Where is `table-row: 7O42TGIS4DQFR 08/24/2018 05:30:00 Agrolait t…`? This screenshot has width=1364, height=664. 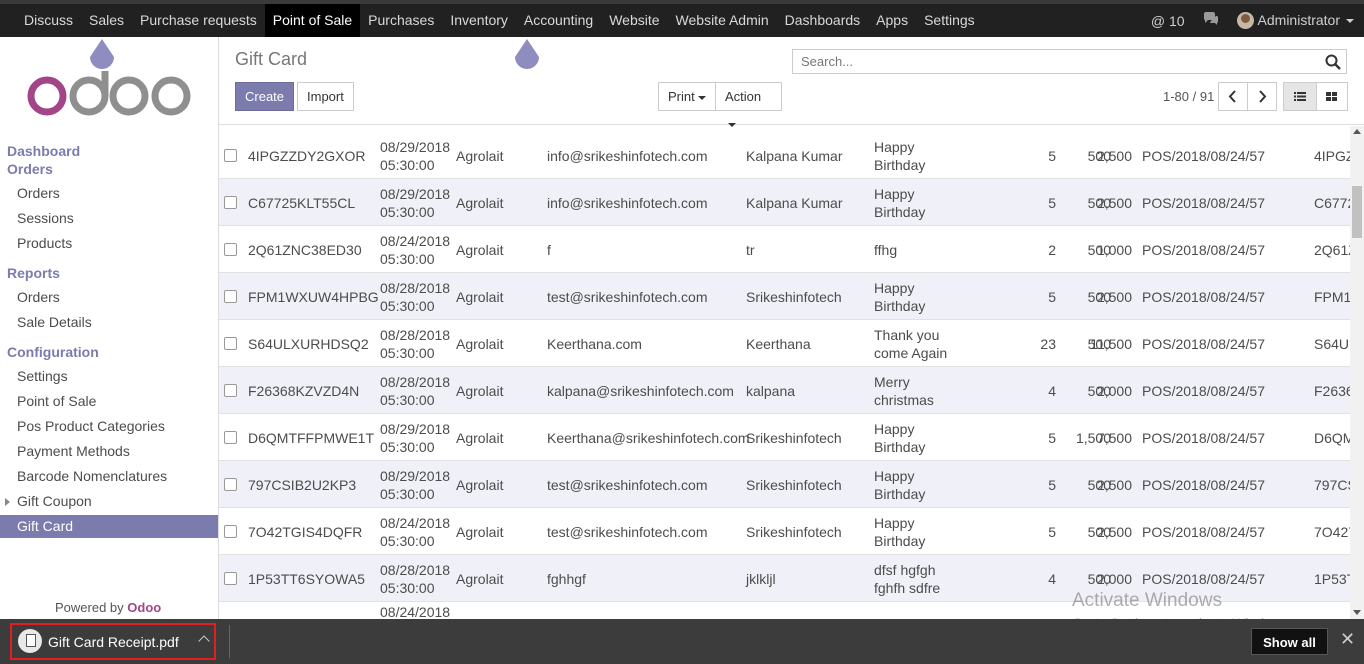 table-row: 7O42TGIS4DQFR 08/24/2018 05:30:00 Agrolait t… is located at coordinates (784, 531).